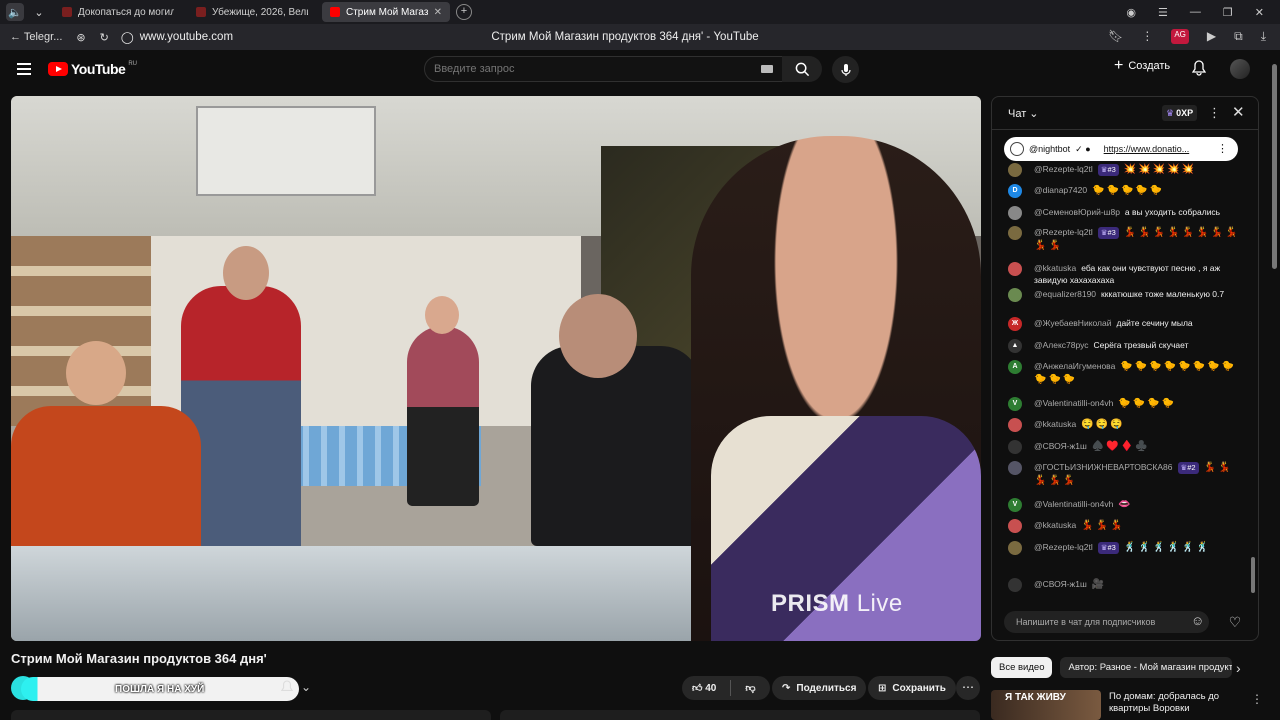 This screenshot has height=720, width=1280. What do you see at coordinates (912, 688) in the screenshot?
I see `save-button: ⊞ Сохранить` at bounding box center [912, 688].